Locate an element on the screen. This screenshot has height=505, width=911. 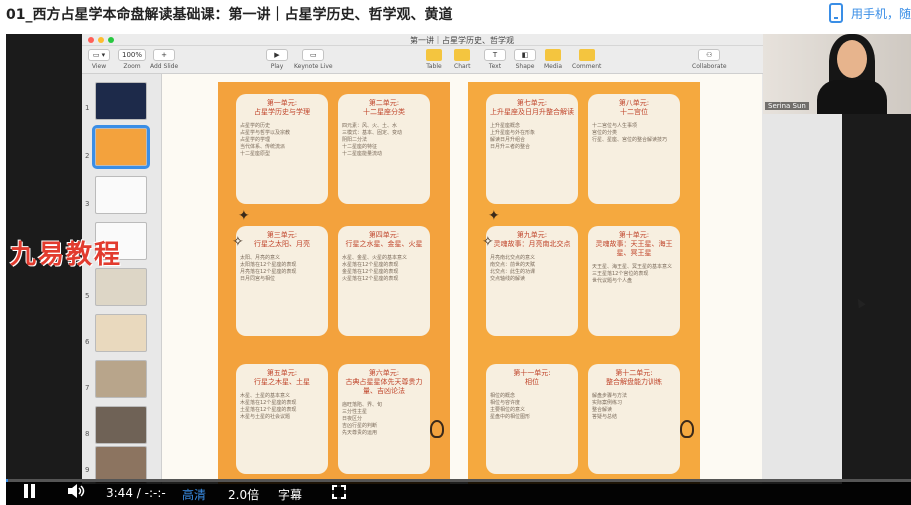
comment-control: Comment is located at coordinates (586, 59).